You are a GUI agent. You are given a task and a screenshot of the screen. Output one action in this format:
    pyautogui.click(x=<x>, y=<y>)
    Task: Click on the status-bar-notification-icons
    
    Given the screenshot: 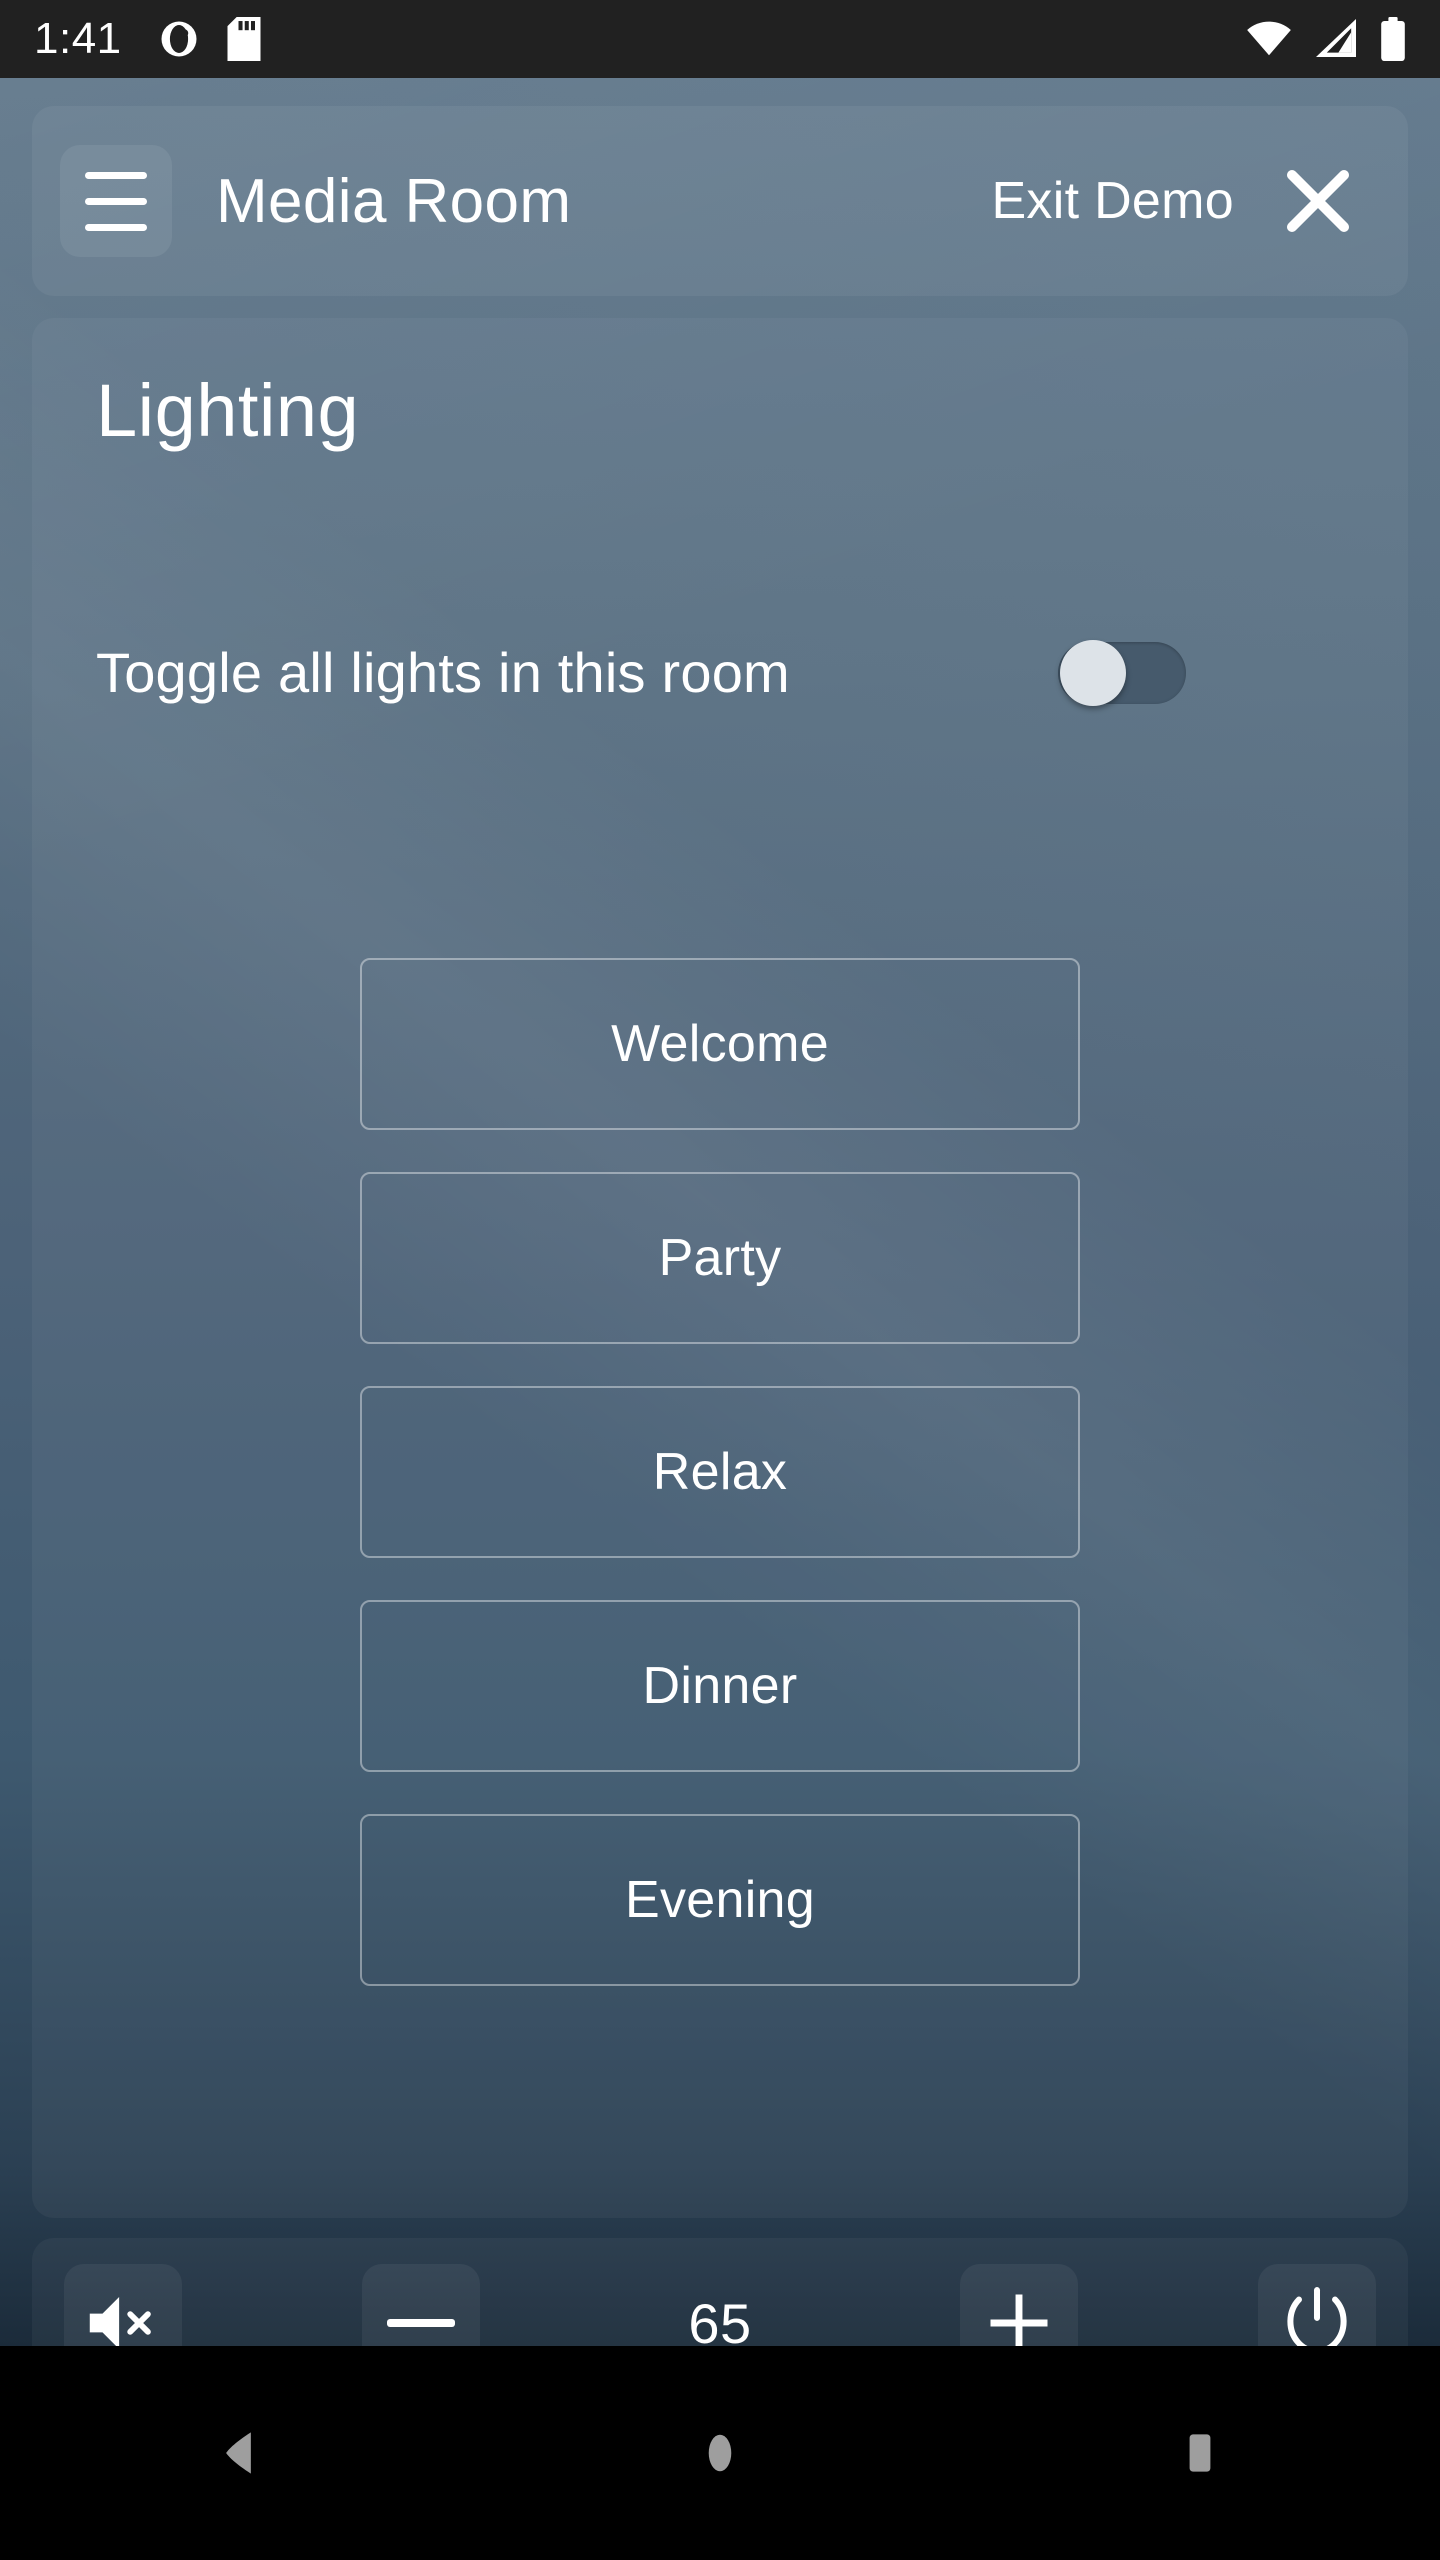 What is the action you would take?
    pyautogui.click(x=210, y=39)
    